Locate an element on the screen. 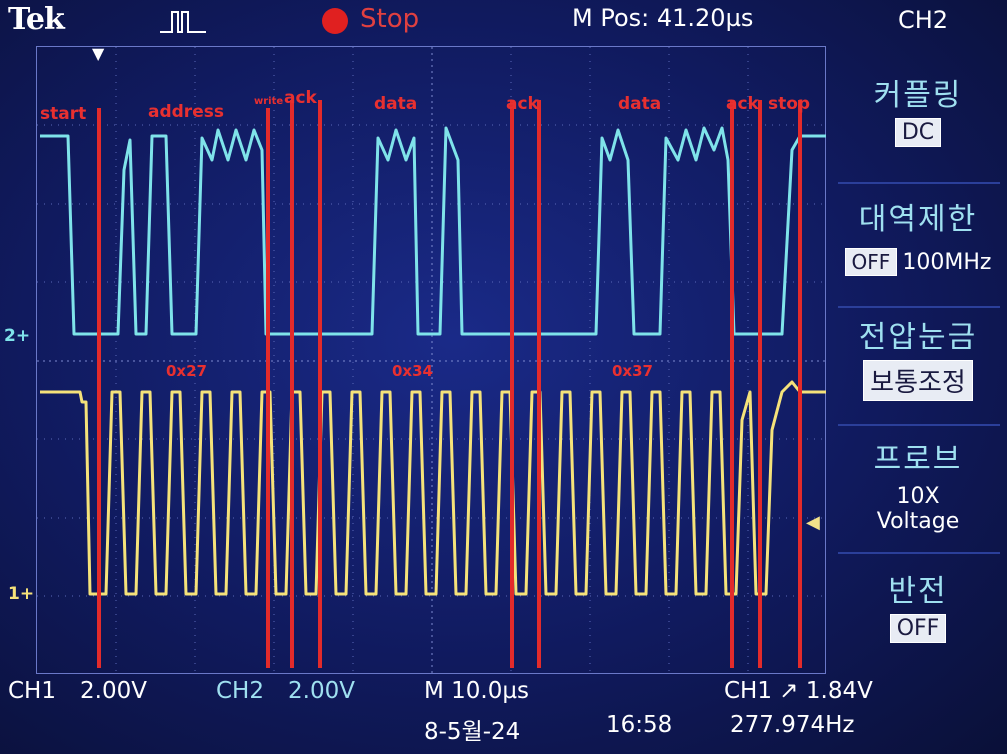 Image resolution: width=1007 pixels, height=754 pixels. trigger-position-marker-icon: ▼ is located at coordinates (98, 53).